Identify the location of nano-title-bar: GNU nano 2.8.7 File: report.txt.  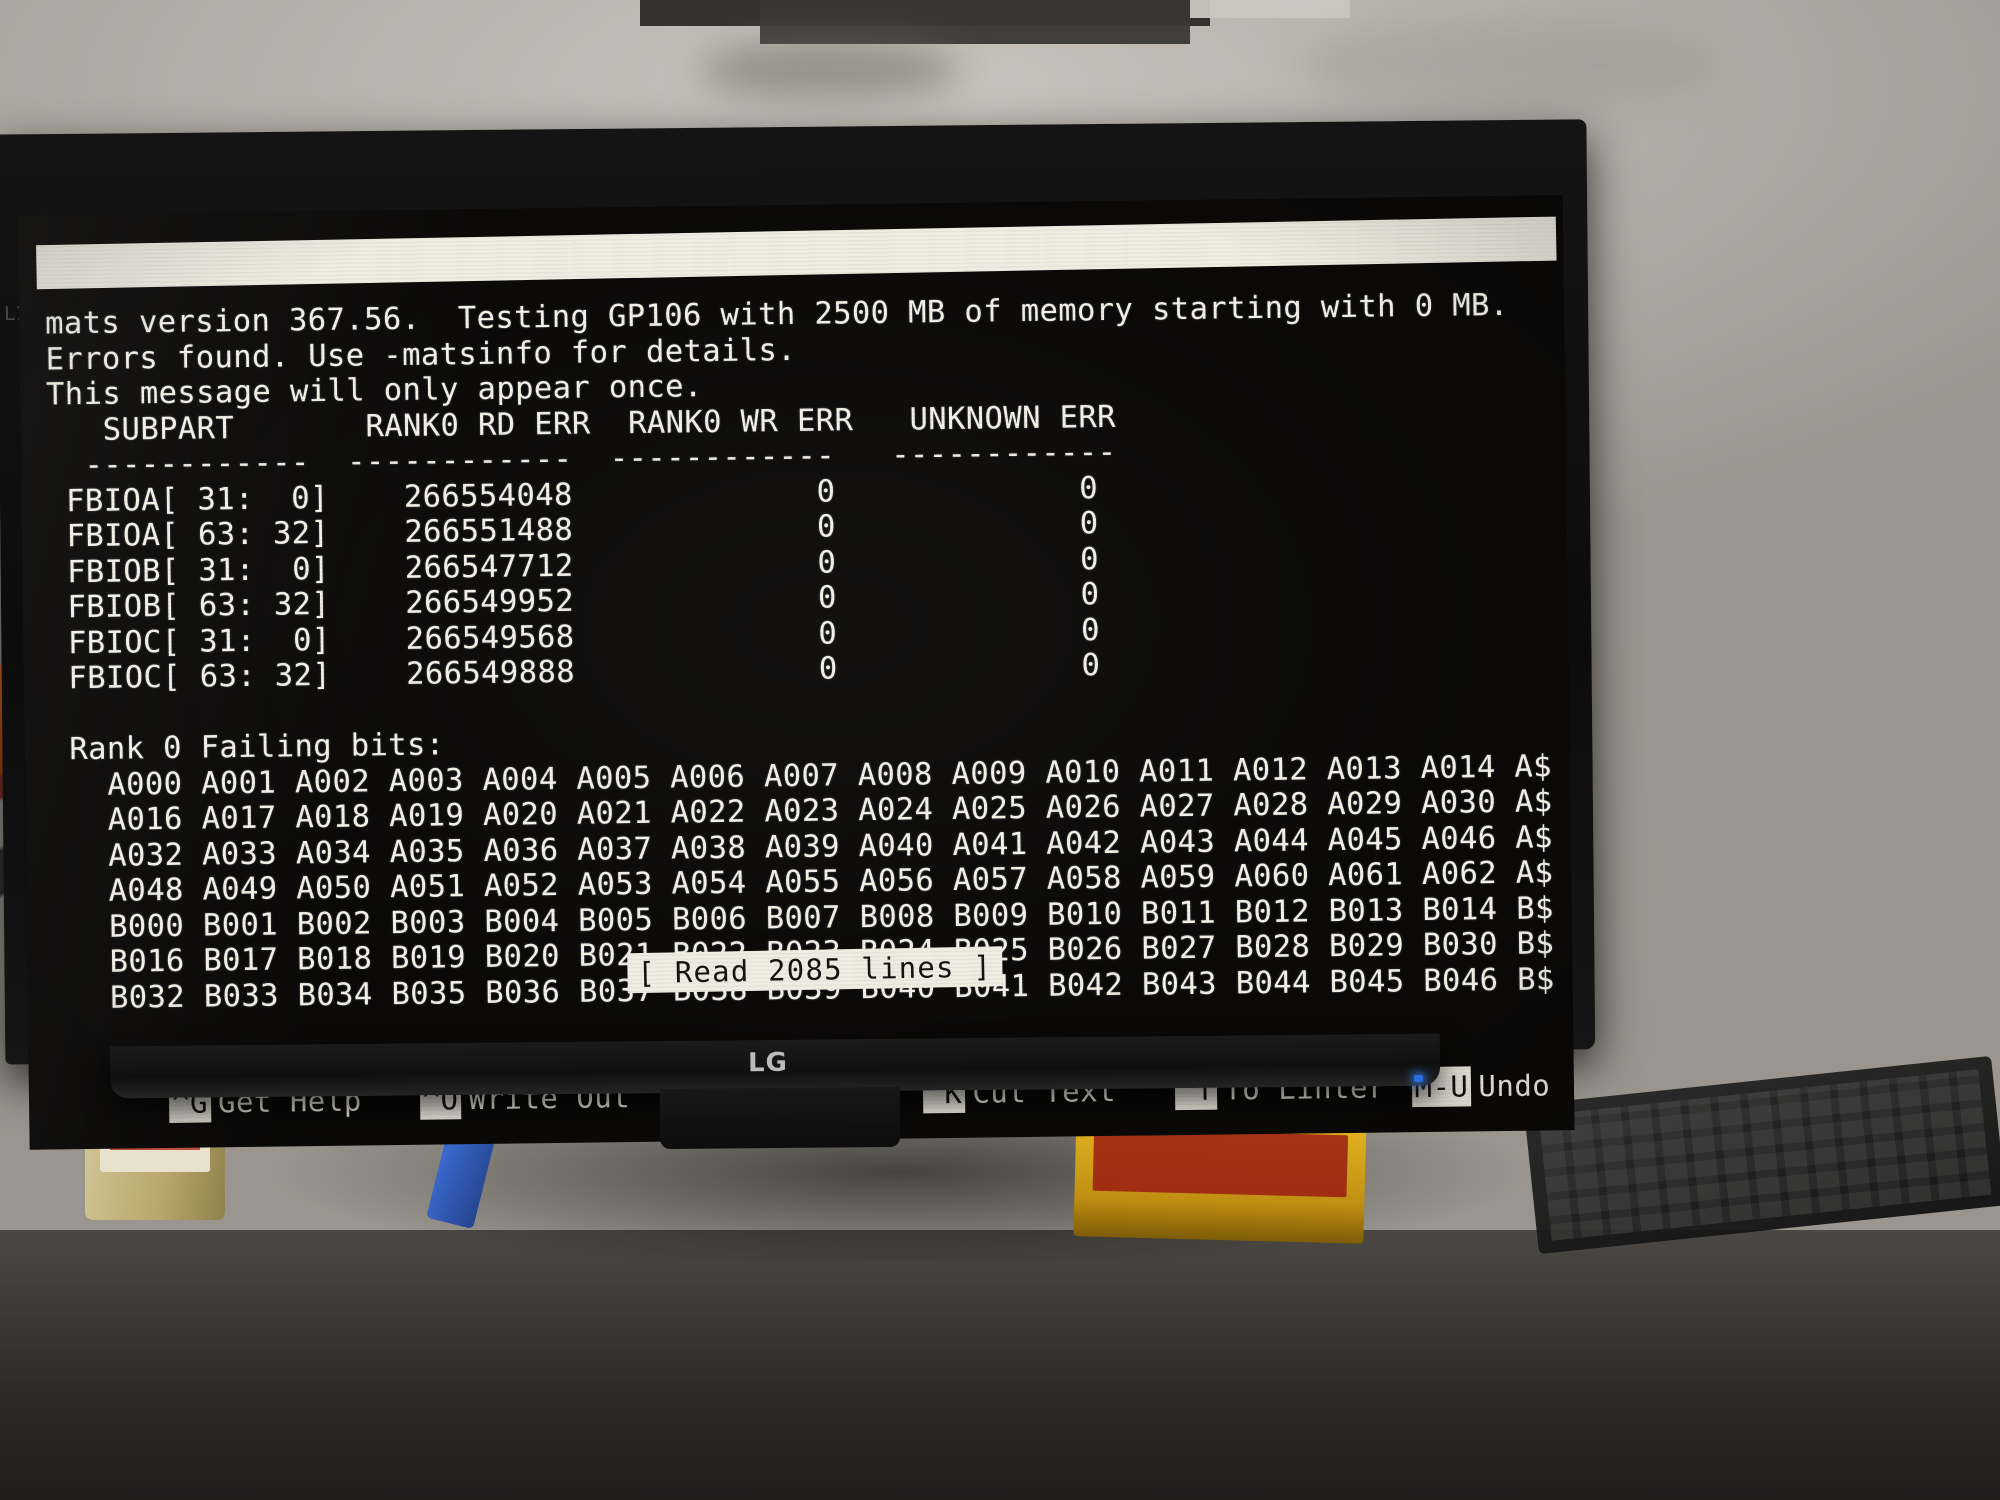
(796, 253).